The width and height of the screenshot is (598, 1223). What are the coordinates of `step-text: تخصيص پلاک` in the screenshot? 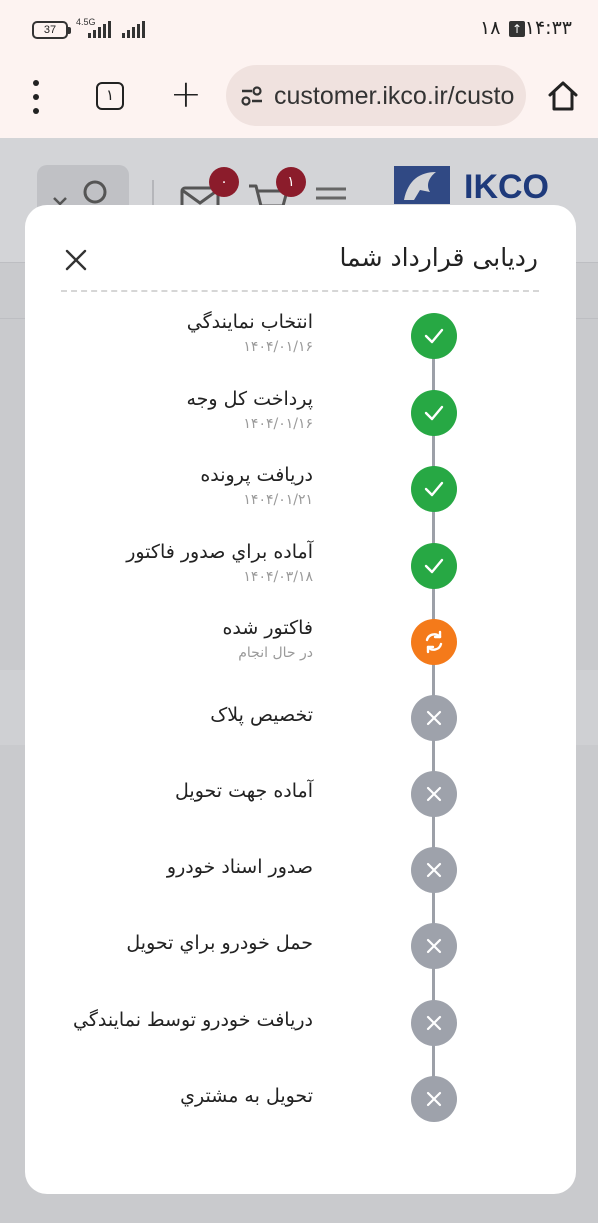 It's located at (261, 709).